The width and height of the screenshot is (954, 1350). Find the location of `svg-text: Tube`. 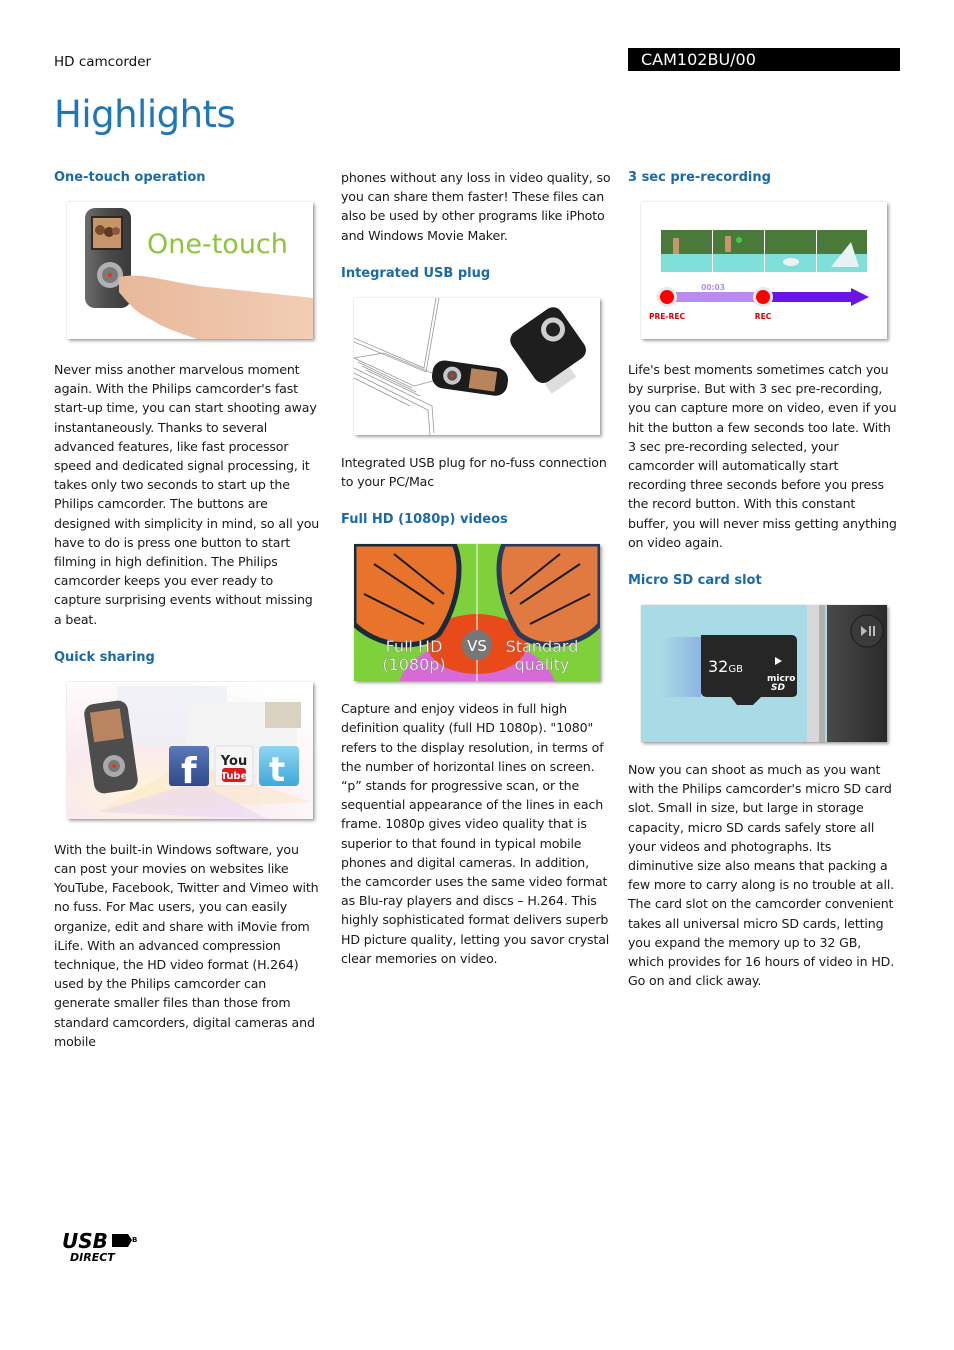

svg-text: Tube is located at coordinates (234, 776).